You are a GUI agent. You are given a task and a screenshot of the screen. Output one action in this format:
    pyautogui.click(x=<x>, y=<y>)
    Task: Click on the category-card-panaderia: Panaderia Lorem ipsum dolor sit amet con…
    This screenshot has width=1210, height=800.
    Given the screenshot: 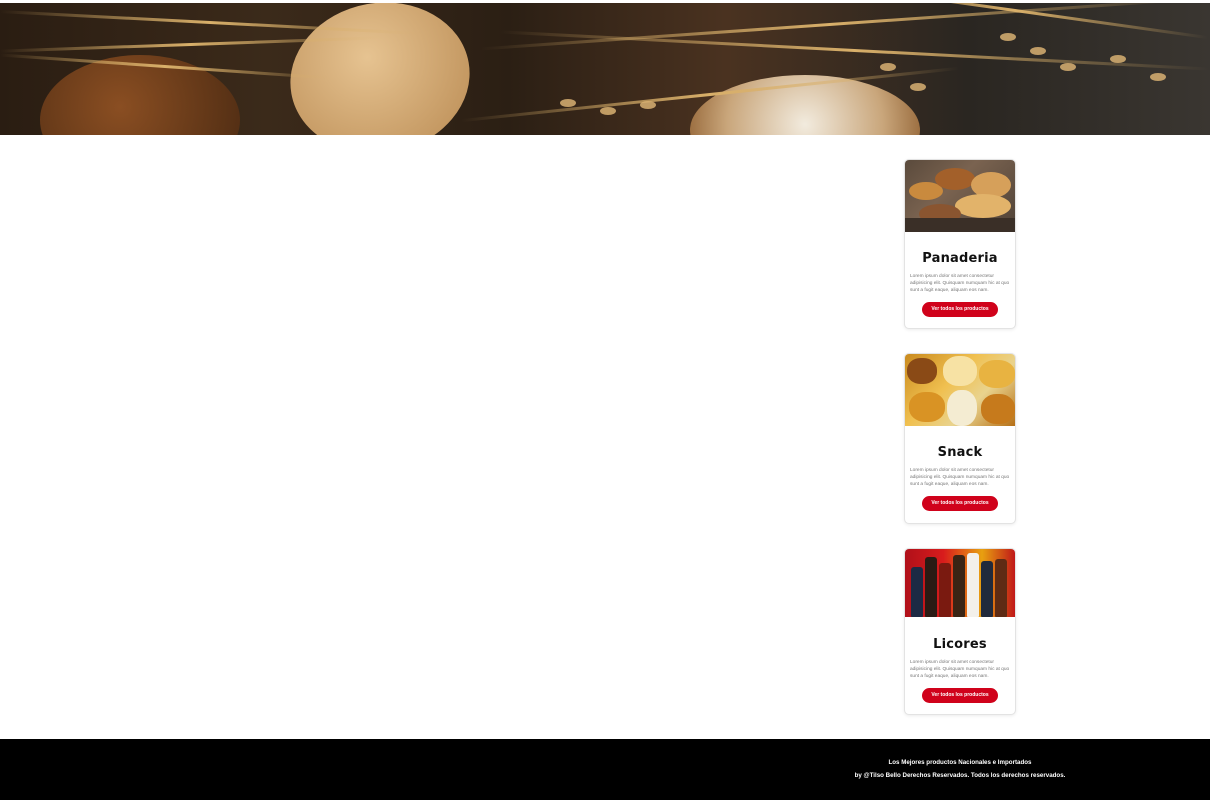 What is the action you would take?
    pyautogui.click(x=960, y=244)
    